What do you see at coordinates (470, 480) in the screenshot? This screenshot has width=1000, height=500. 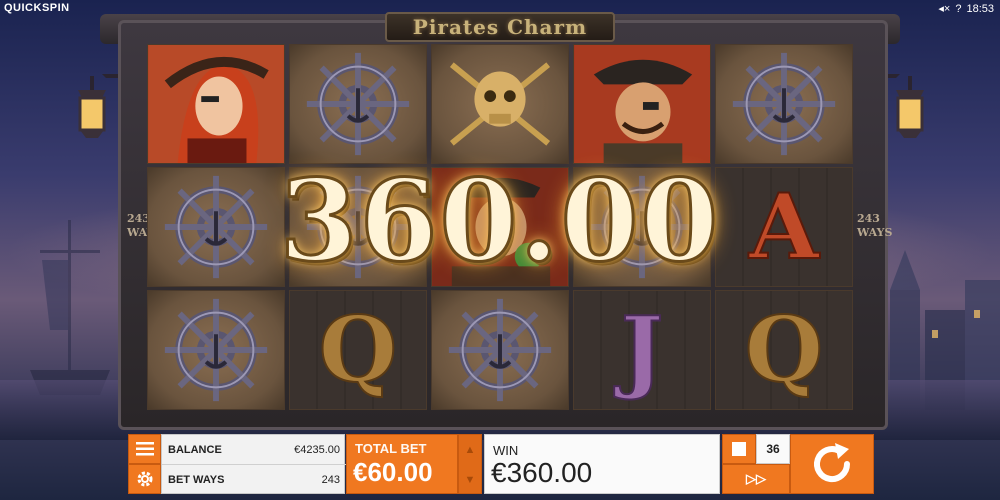 I see `bet-decrease-button: ▼` at bounding box center [470, 480].